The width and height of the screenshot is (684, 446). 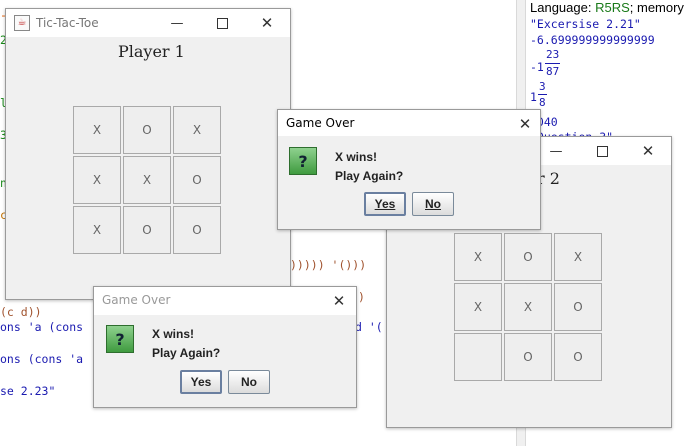 What do you see at coordinates (361, 297) in the screenshot?
I see `code-line: )` at bounding box center [361, 297].